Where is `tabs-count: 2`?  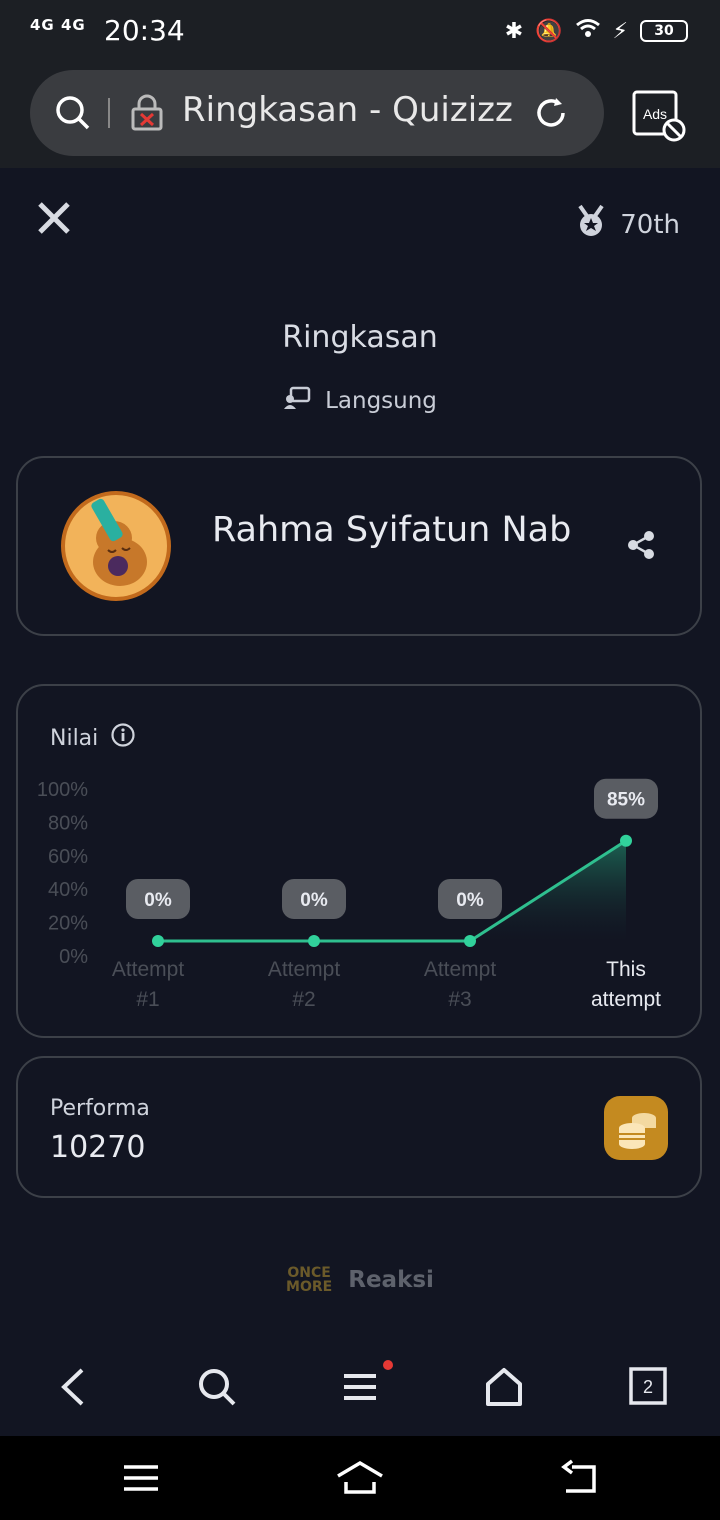 tabs-count: 2 is located at coordinates (648, 1387).